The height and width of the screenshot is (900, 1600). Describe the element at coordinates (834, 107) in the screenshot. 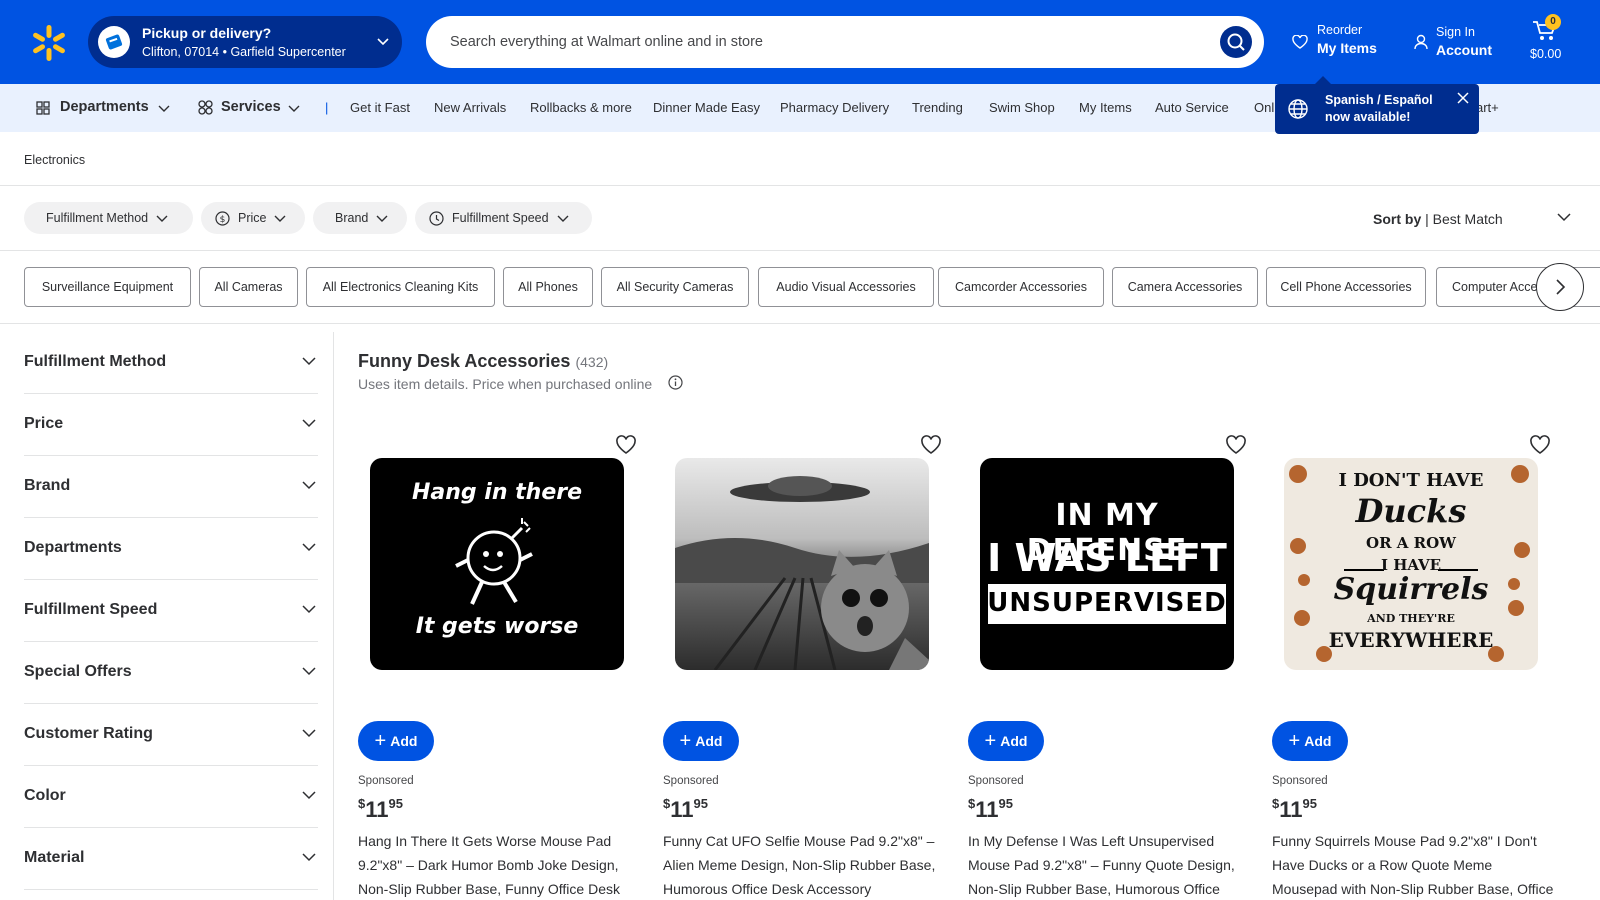

I see `nav-link-pharmacy-delivery: Pharmacy Delivery` at that location.